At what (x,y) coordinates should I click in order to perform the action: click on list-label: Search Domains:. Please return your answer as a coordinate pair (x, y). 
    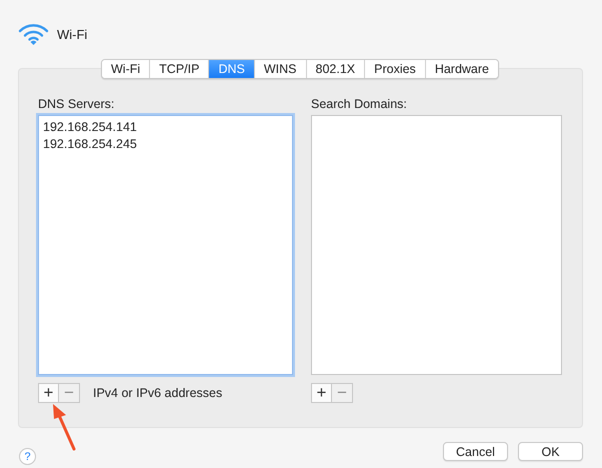
    Looking at the image, I should click on (359, 104).